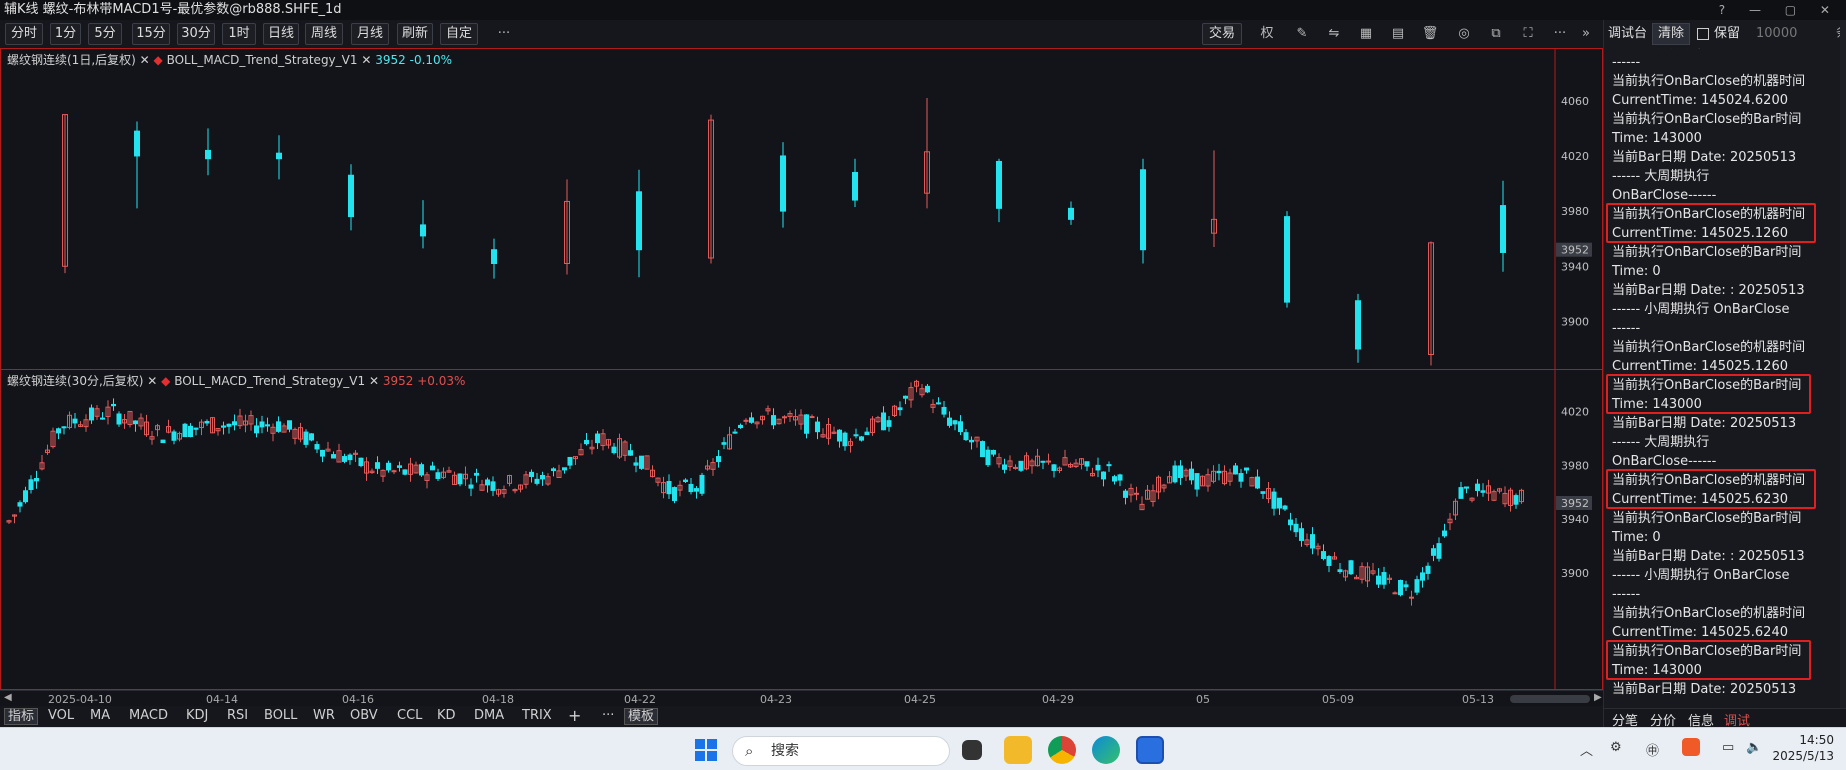 The image size is (1846, 770). I want to click on file-explorer-icon, so click(1018, 750).